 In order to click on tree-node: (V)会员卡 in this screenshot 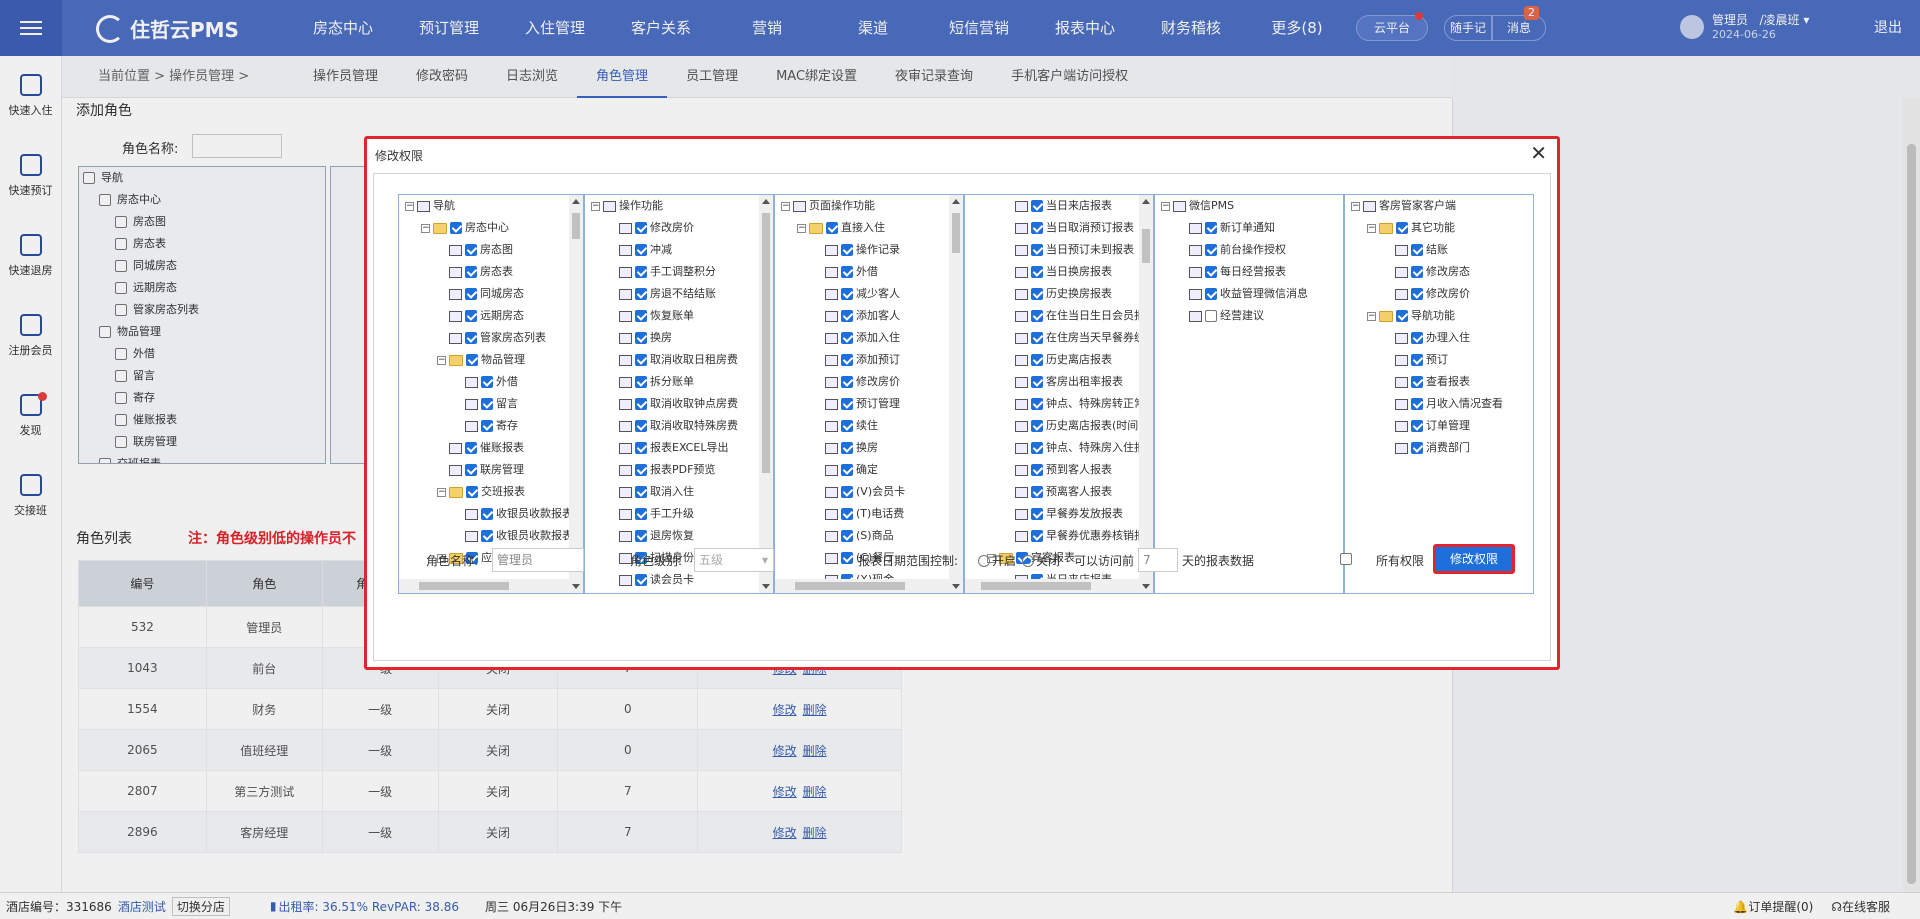, I will do `click(869, 492)`.